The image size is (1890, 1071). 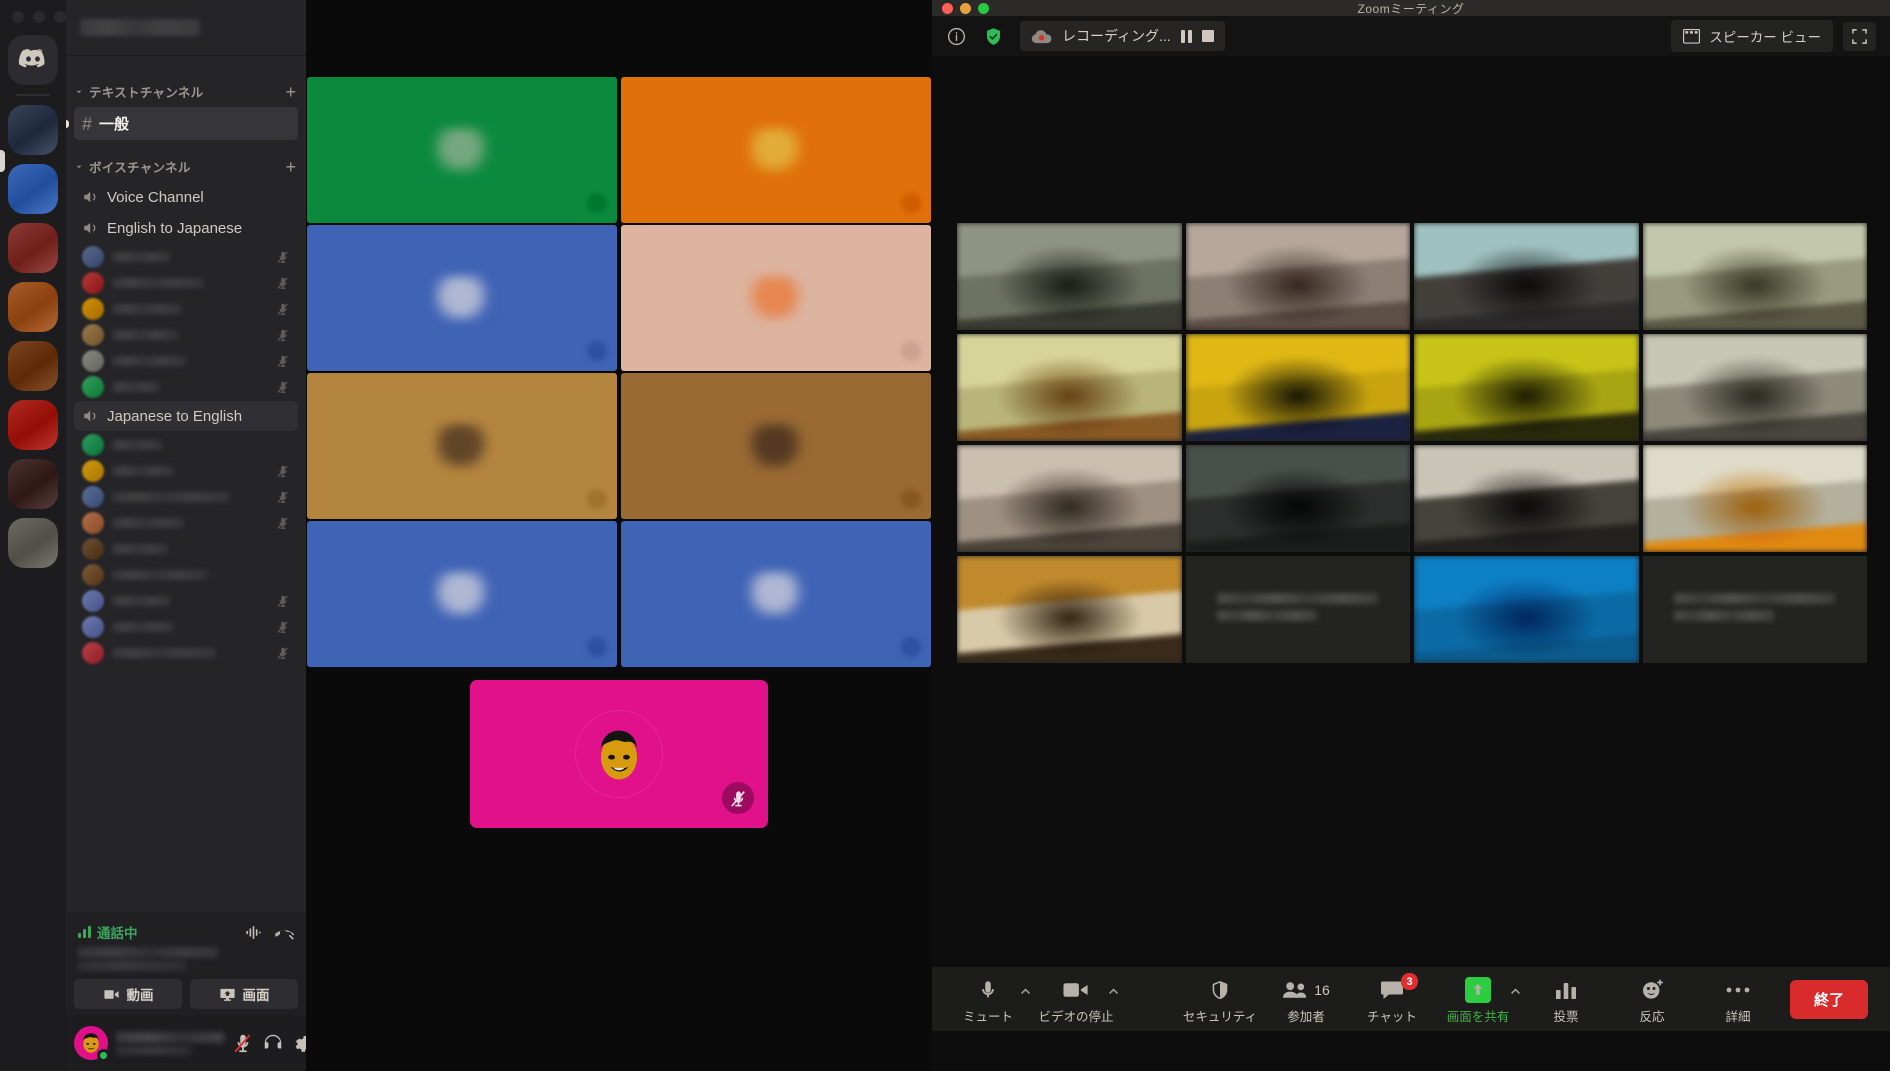 What do you see at coordinates (1859, 36) in the screenshot?
I see `fullscreen-button` at bounding box center [1859, 36].